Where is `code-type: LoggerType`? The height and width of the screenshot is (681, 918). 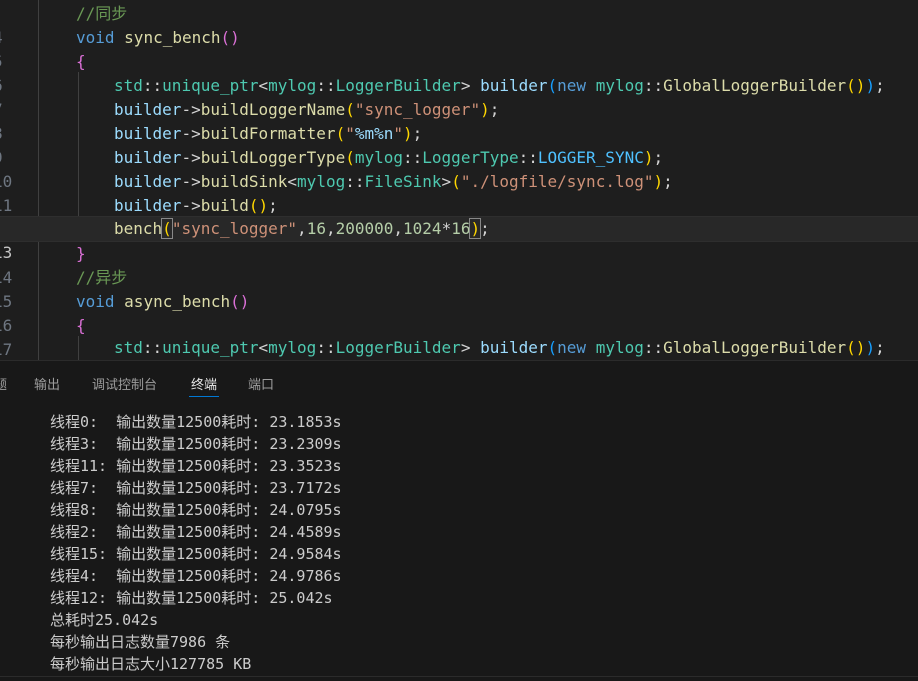 code-type: LoggerType is located at coordinates (470, 157).